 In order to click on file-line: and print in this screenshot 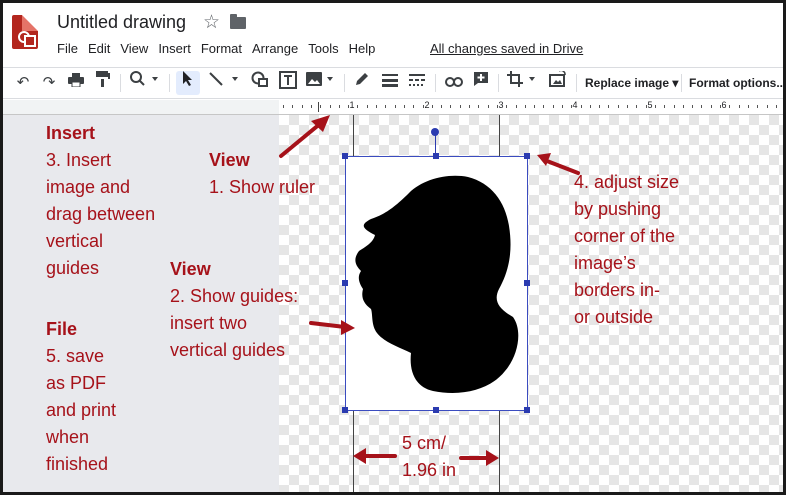, I will do `click(81, 410)`.